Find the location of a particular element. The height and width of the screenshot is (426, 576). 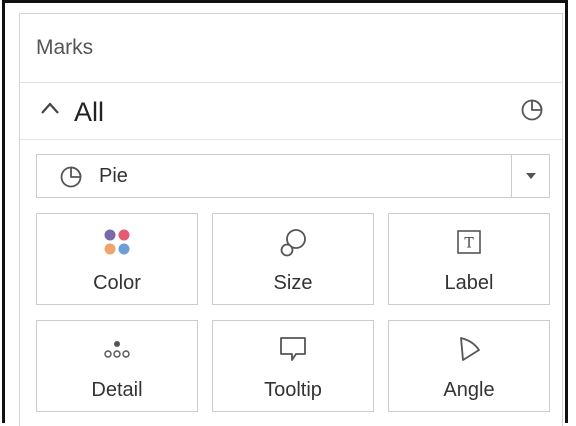

angle-button: Angle is located at coordinates (469, 366).